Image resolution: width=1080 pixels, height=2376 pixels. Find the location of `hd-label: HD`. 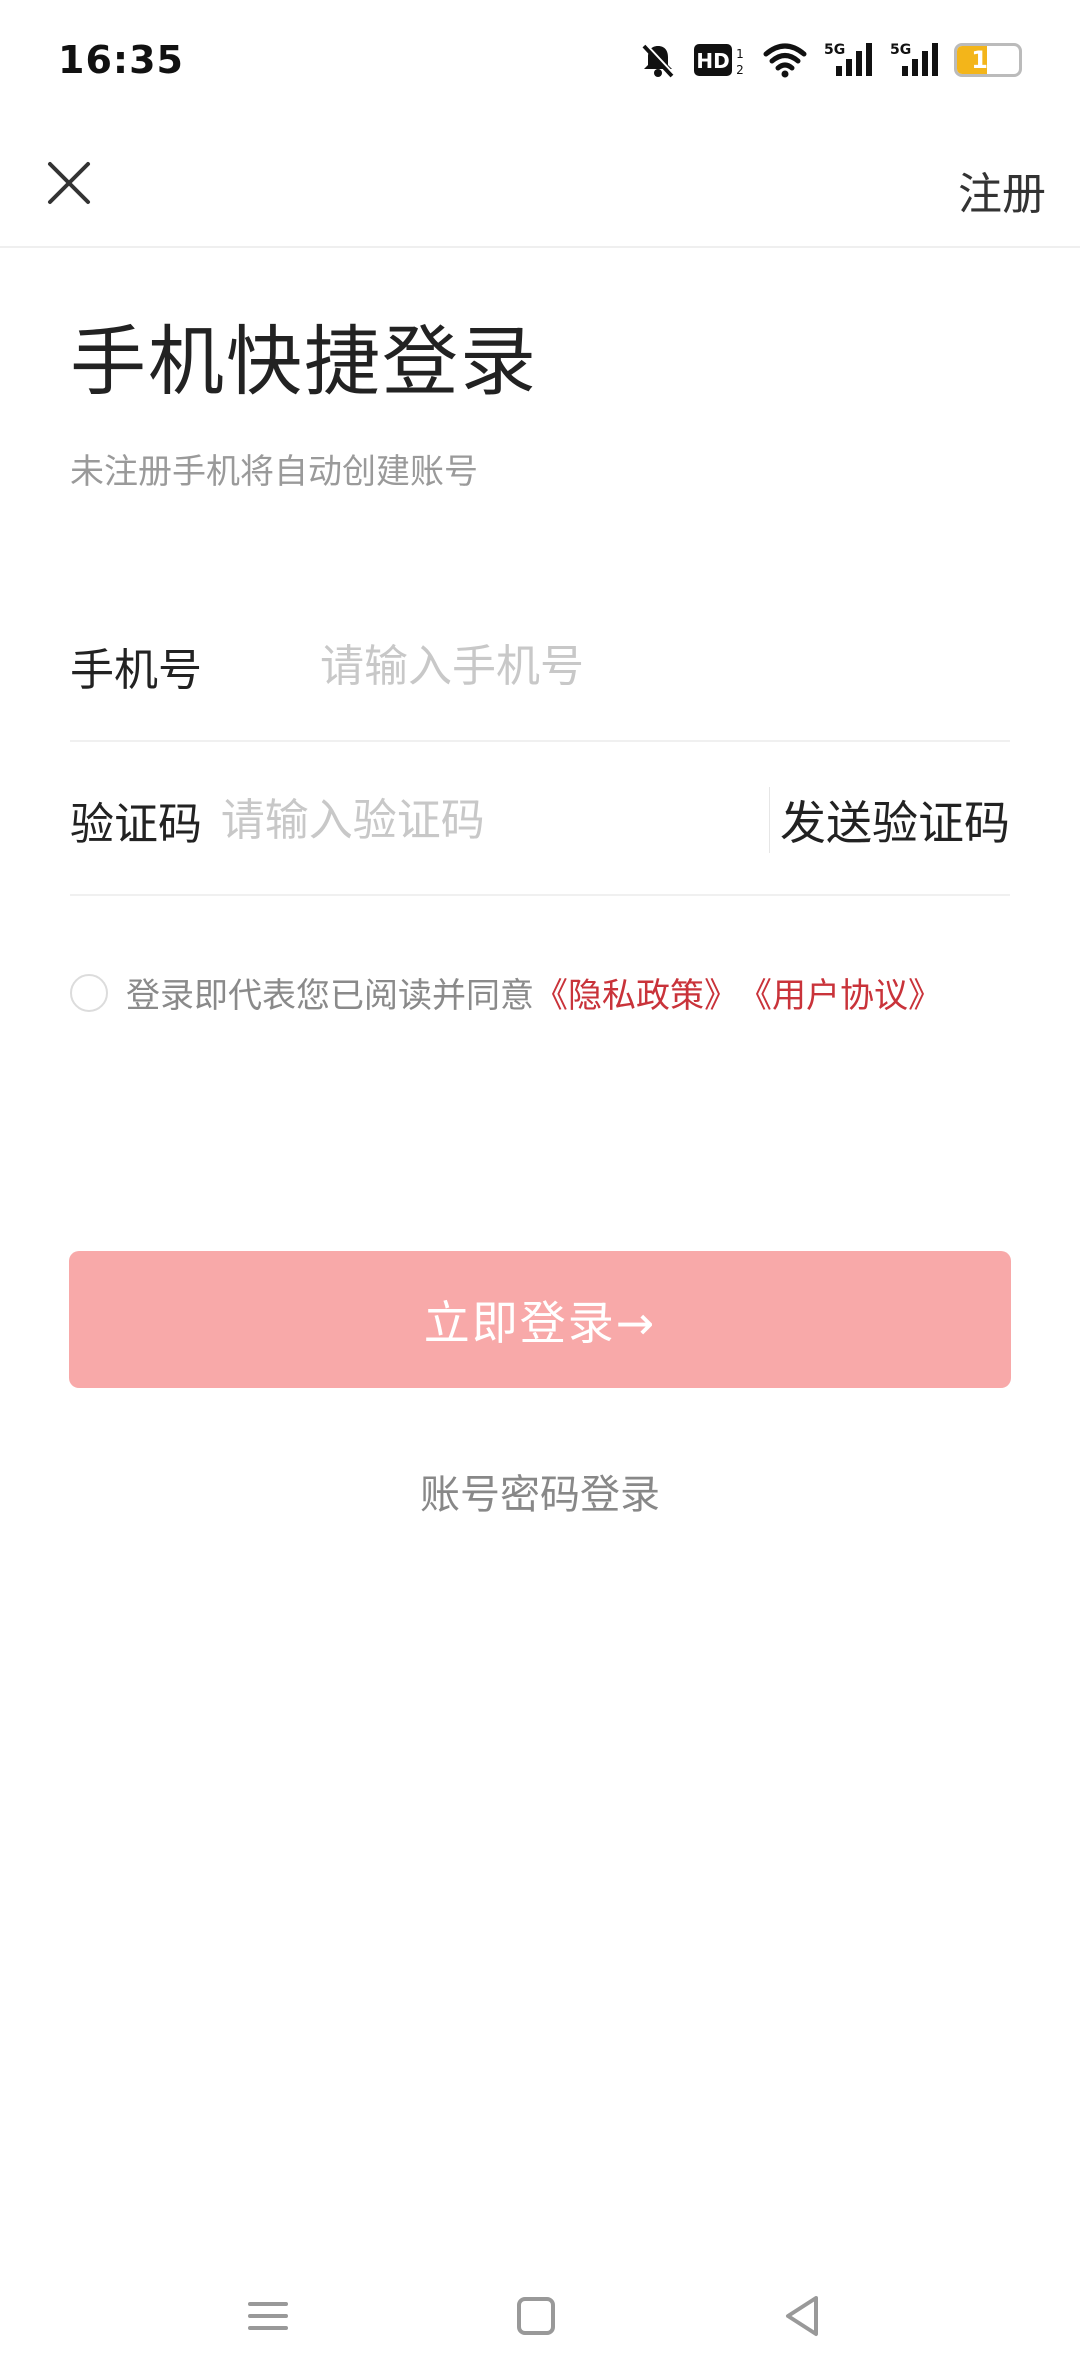

hd-label: HD is located at coordinates (712, 61).